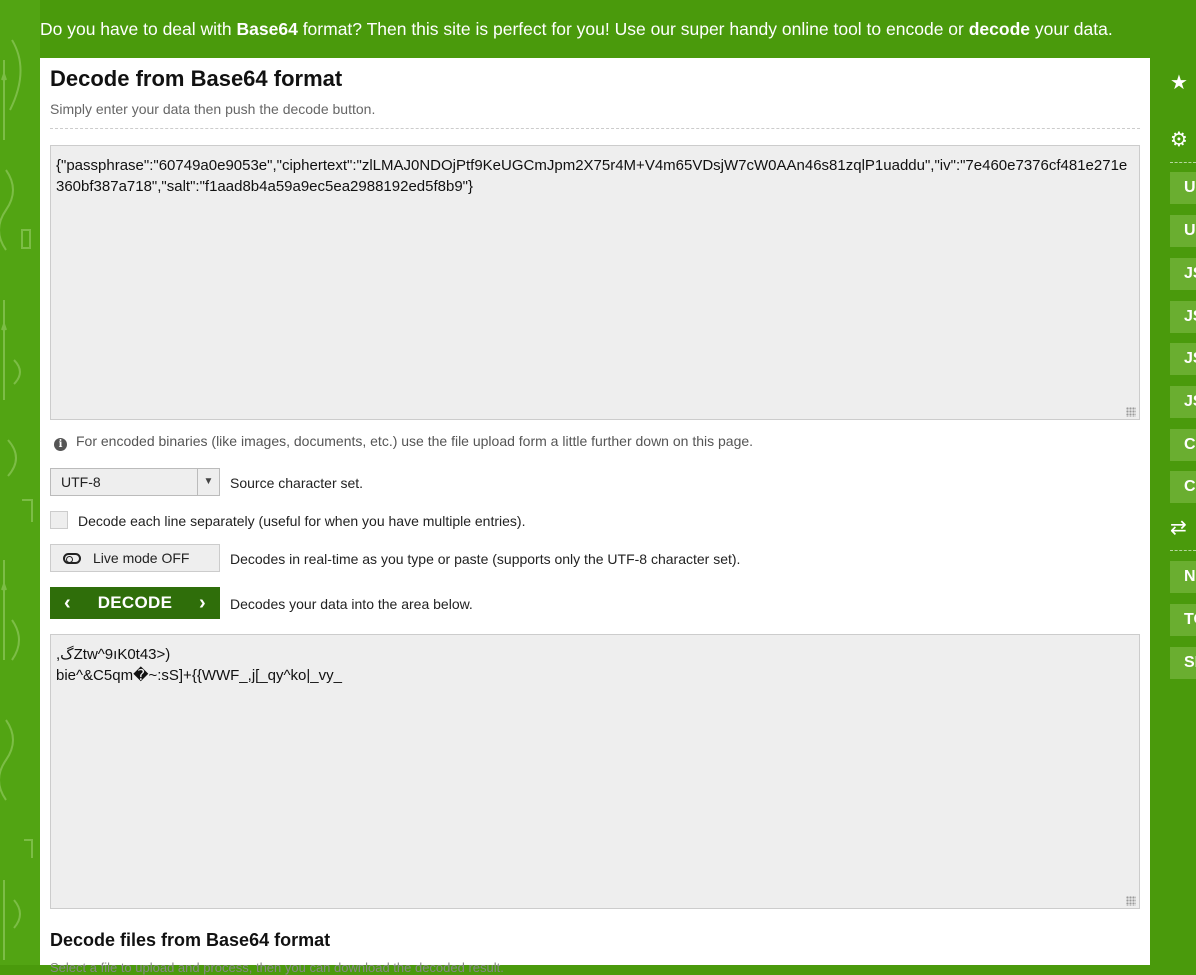 The image size is (1196, 975). What do you see at coordinates (20, 482) in the screenshot?
I see `decorative-background-pattern` at bounding box center [20, 482].